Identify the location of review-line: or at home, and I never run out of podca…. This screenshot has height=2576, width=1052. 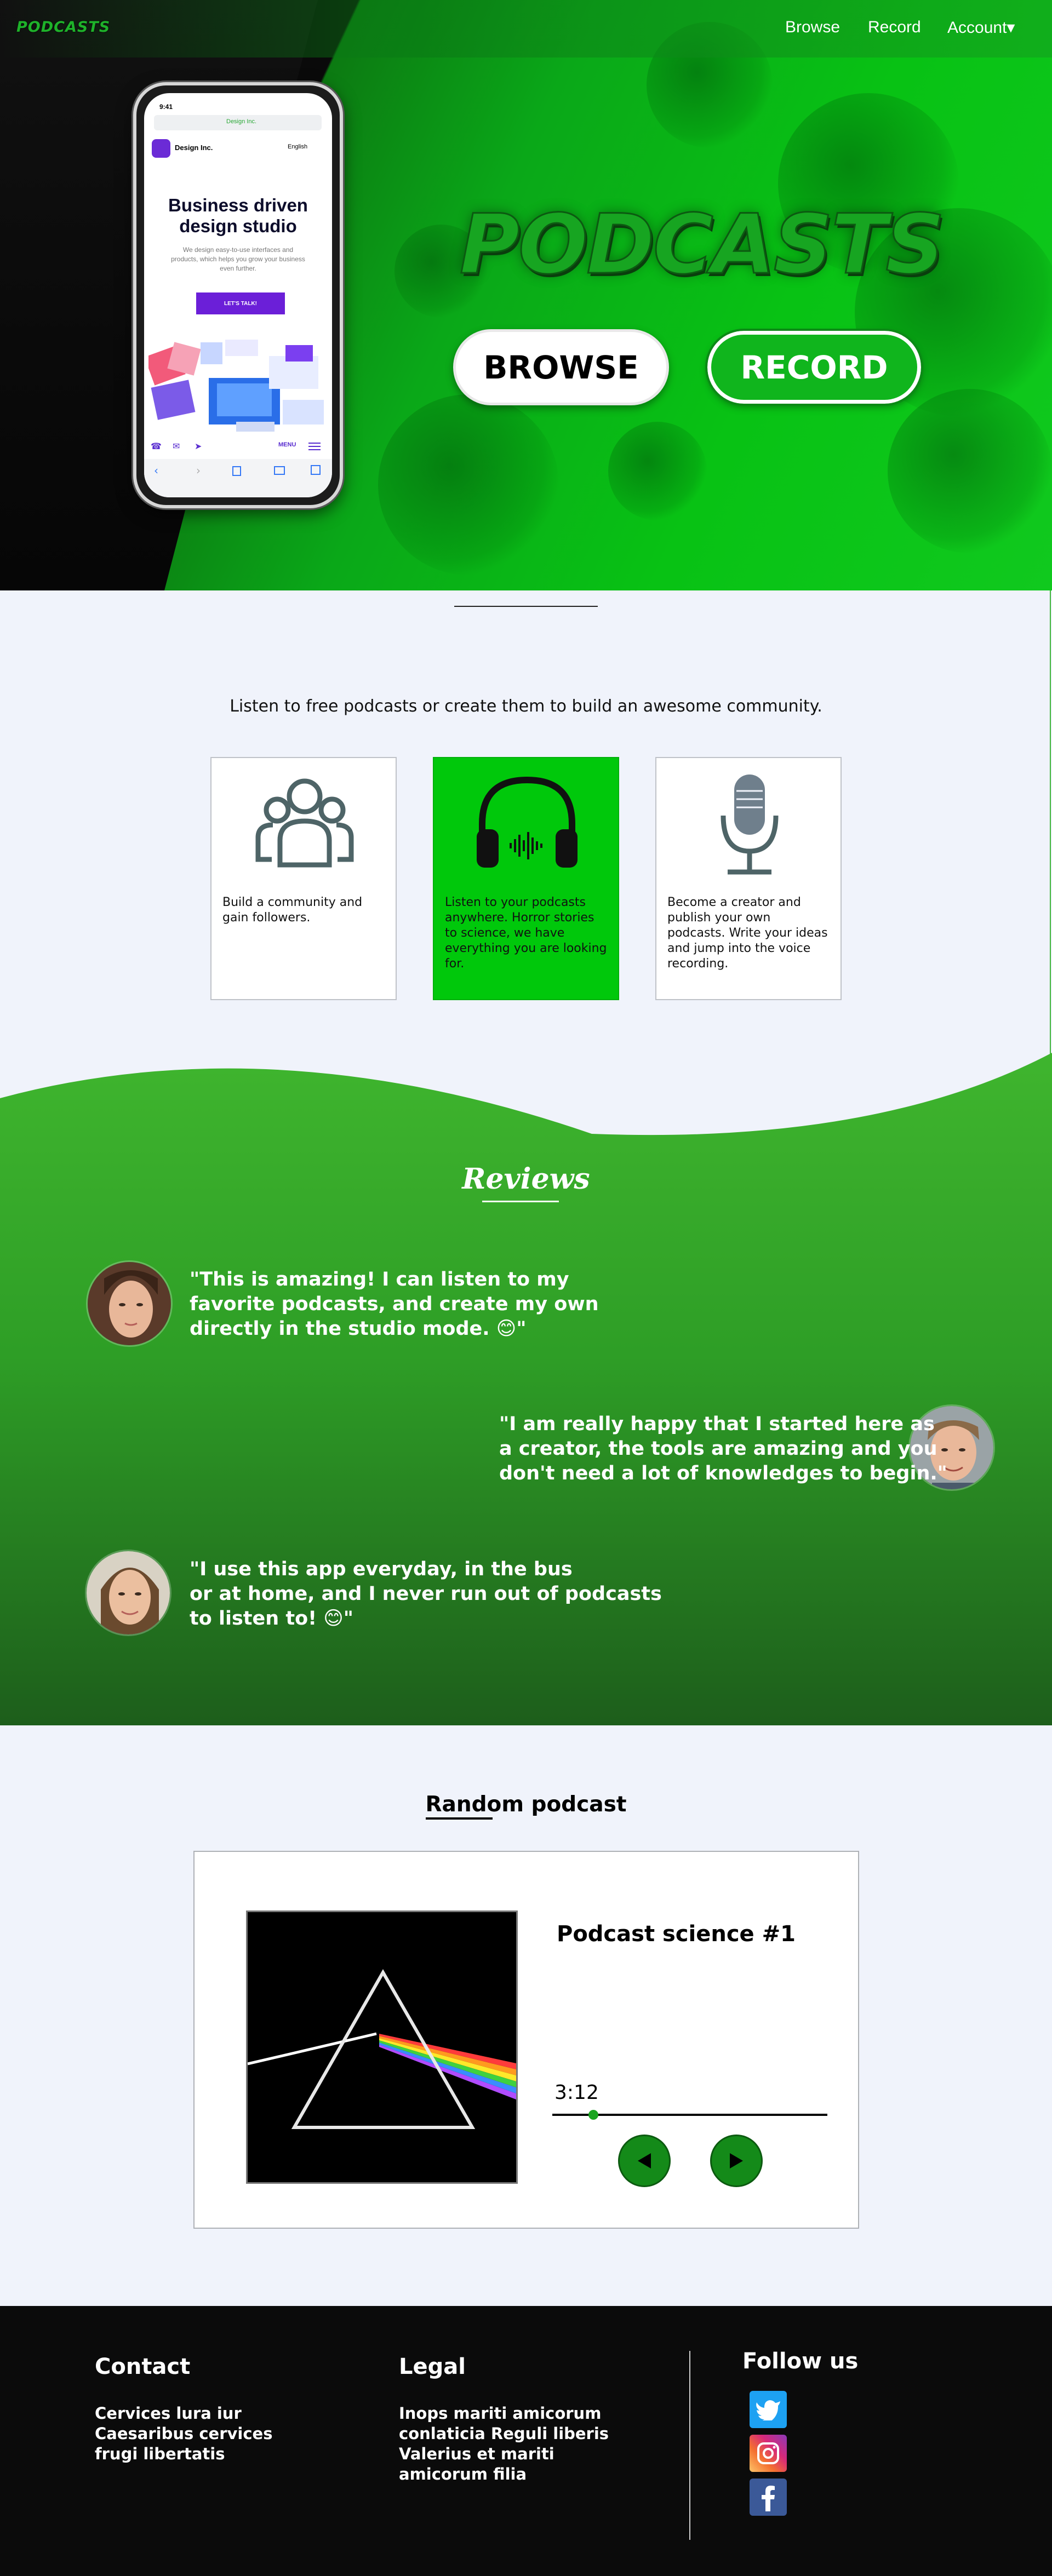
(426, 1594).